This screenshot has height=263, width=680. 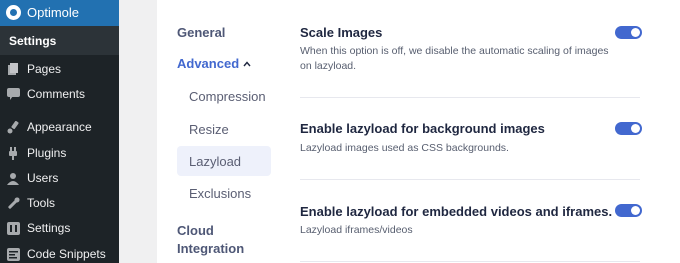 I want to click on setting-title: Scale Images, so click(x=341, y=32).